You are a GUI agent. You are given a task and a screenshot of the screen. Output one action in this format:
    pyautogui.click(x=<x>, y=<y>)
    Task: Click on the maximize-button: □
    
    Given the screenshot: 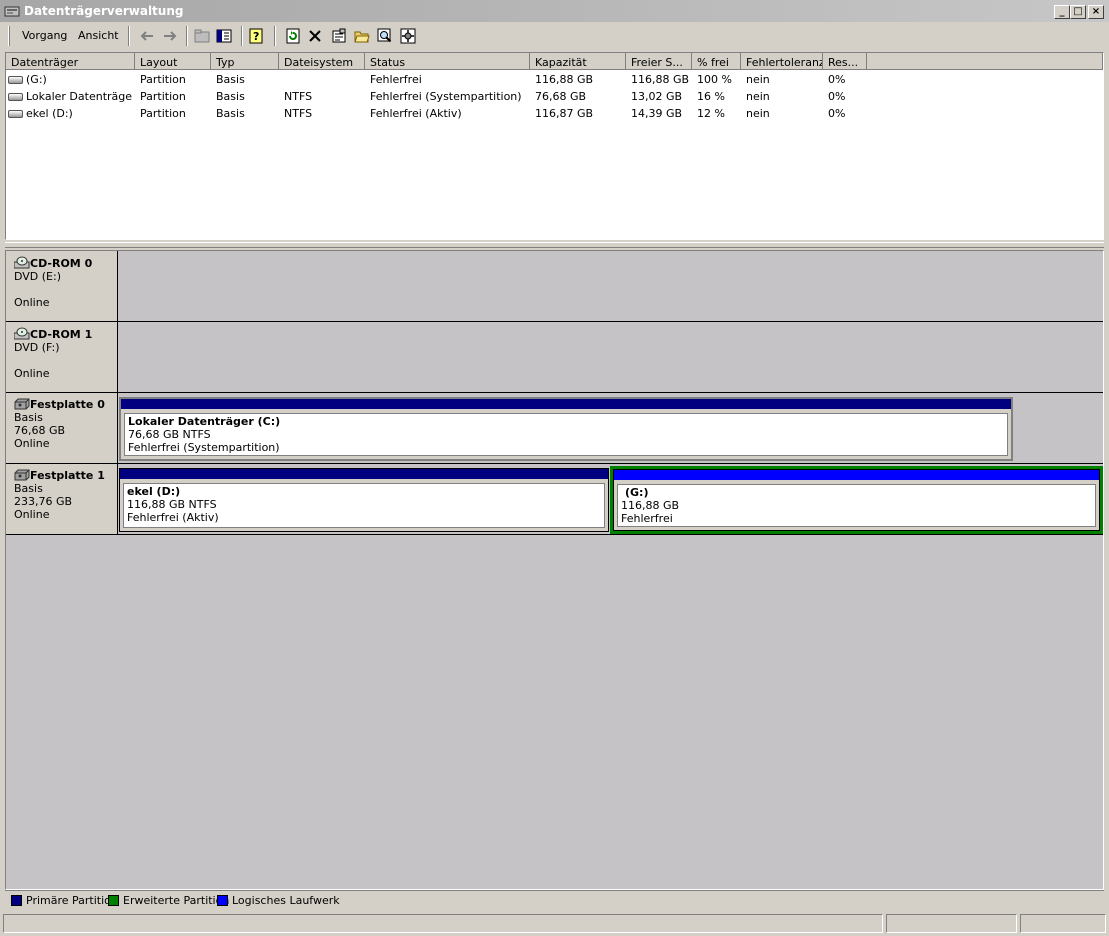 What is the action you would take?
    pyautogui.click(x=1078, y=12)
    